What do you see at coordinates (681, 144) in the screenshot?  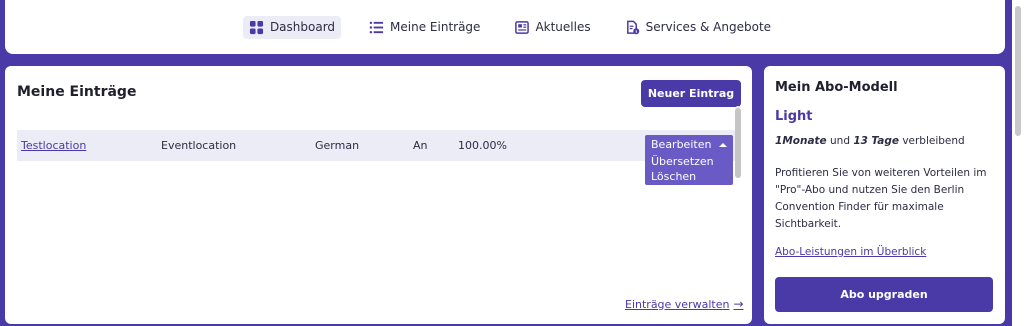 I see `actions-selected-label: Bearbeiten` at bounding box center [681, 144].